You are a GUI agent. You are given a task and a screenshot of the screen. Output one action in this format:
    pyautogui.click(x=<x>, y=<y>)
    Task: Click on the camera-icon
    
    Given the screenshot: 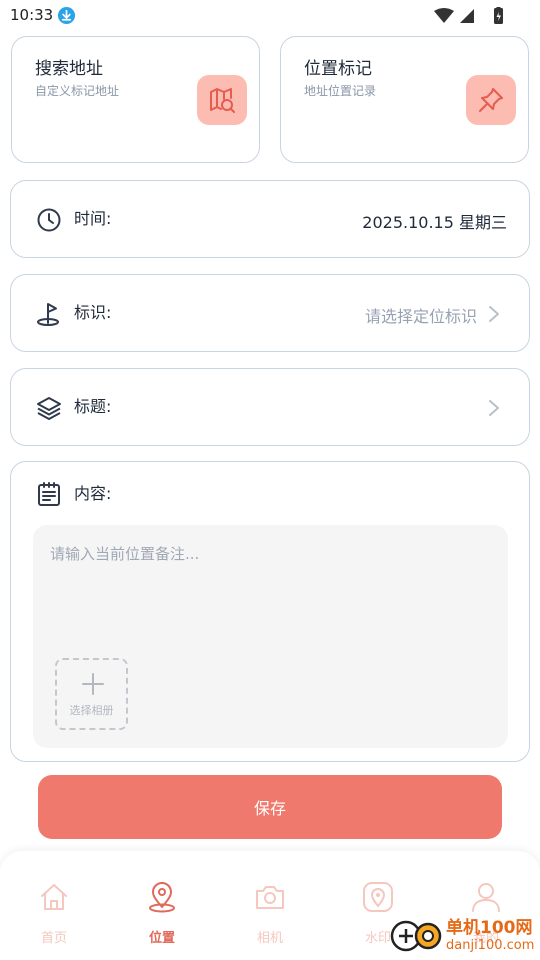 What is the action you would take?
    pyautogui.click(x=270, y=897)
    